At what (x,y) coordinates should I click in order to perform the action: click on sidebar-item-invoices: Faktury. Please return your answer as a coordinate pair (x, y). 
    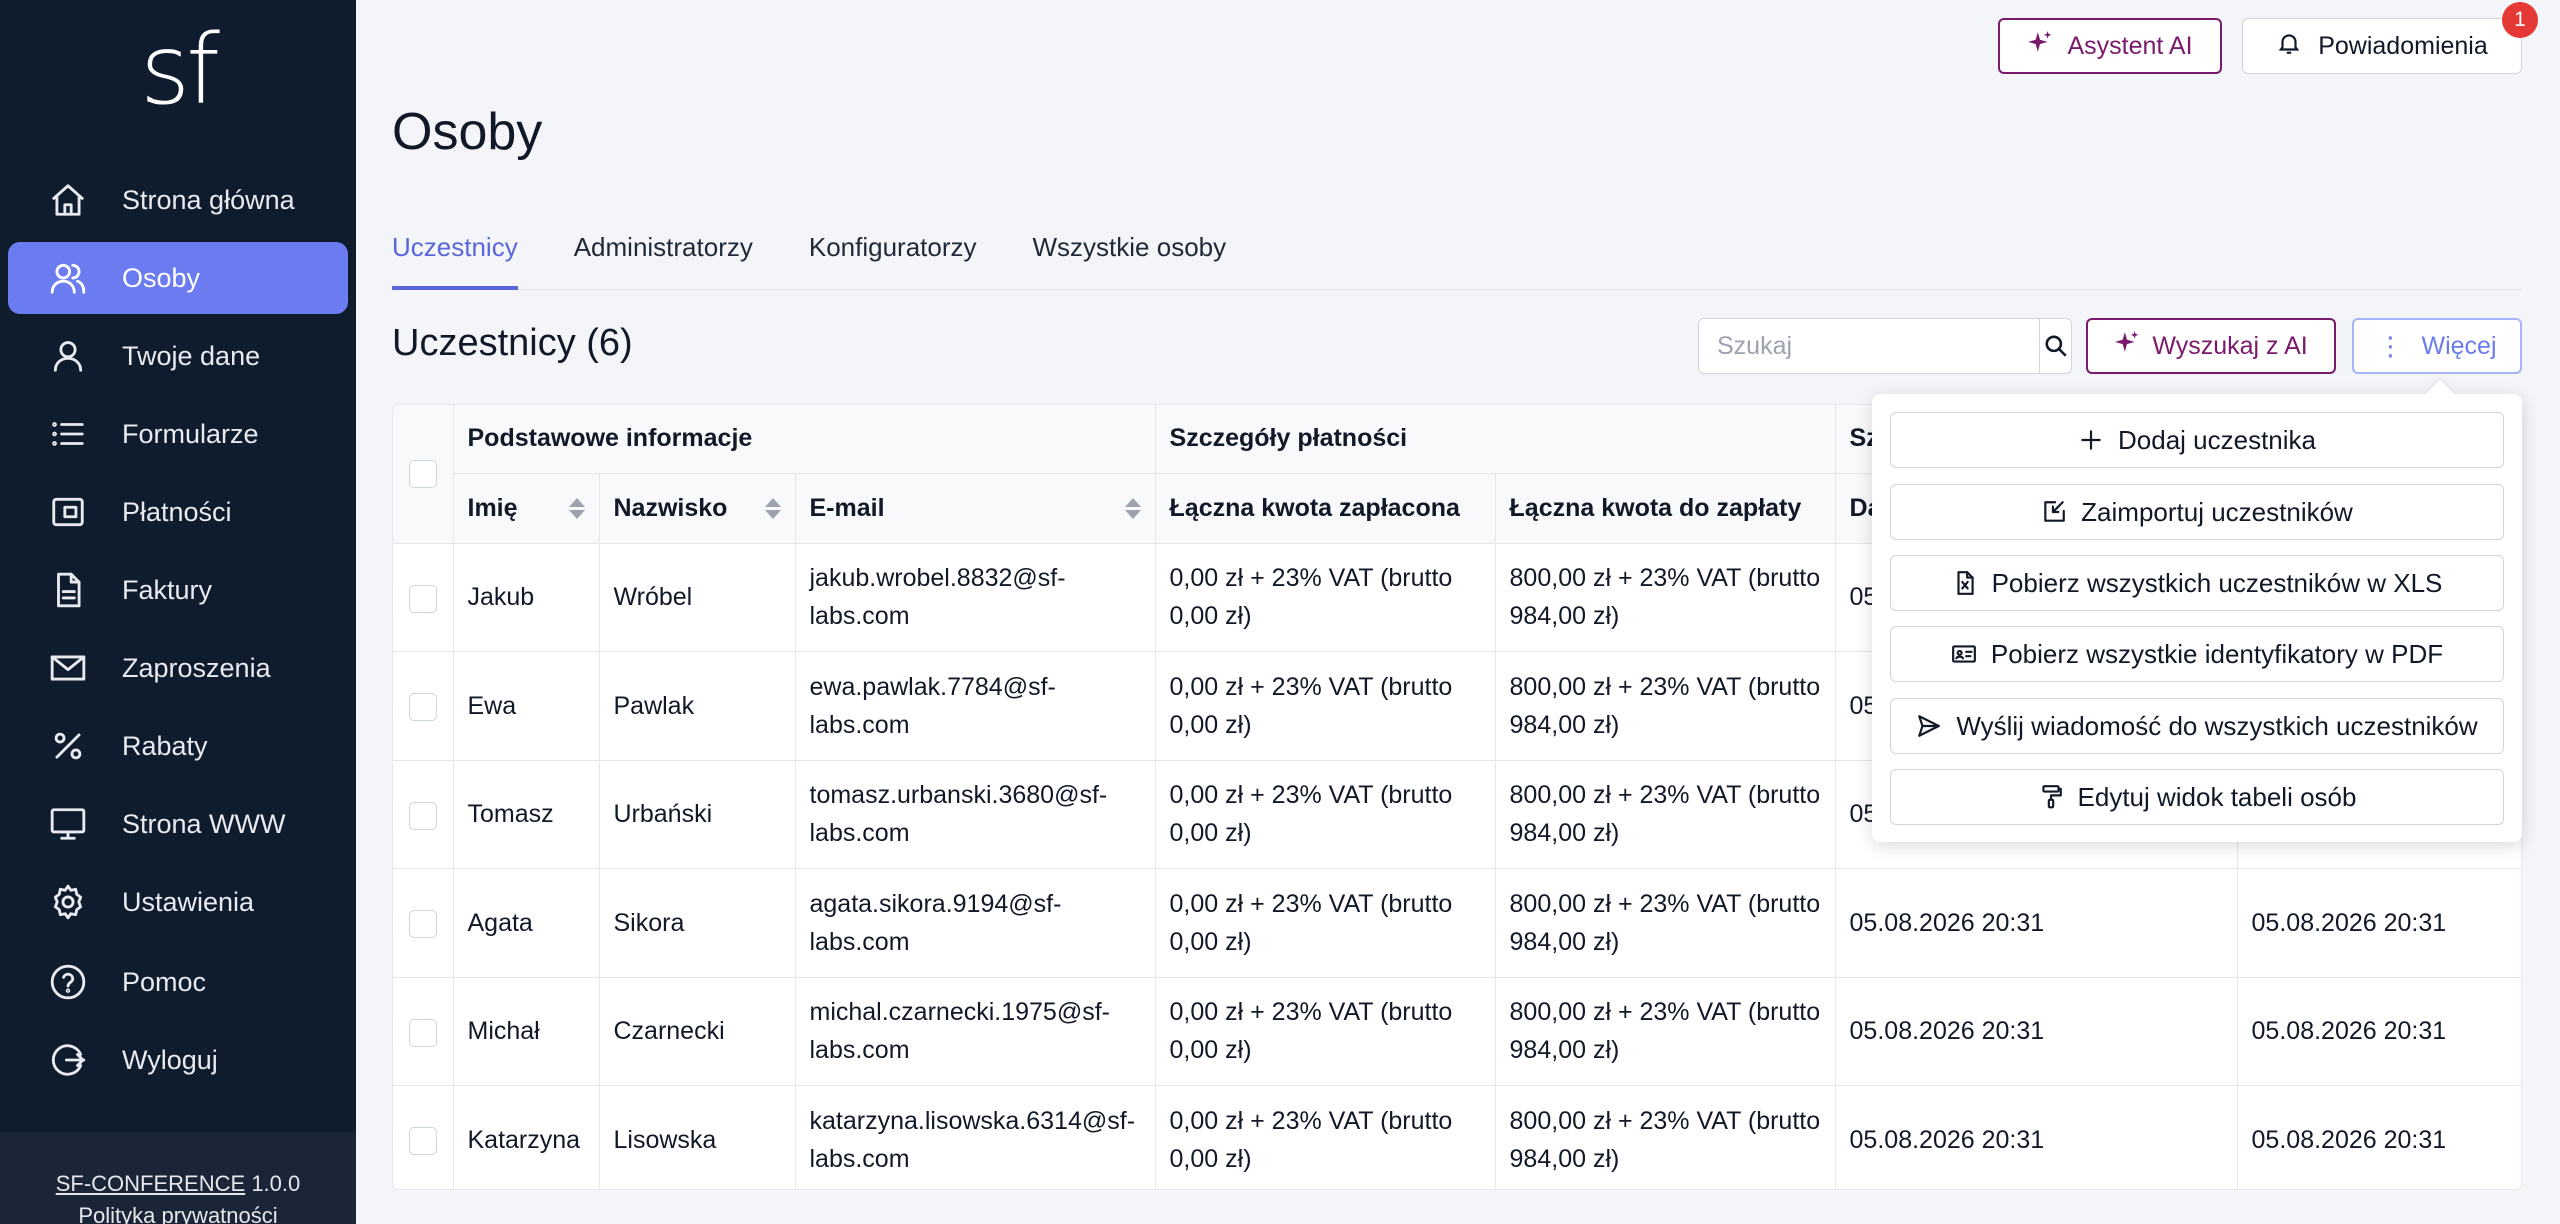
    Looking at the image, I should click on (178, 590).